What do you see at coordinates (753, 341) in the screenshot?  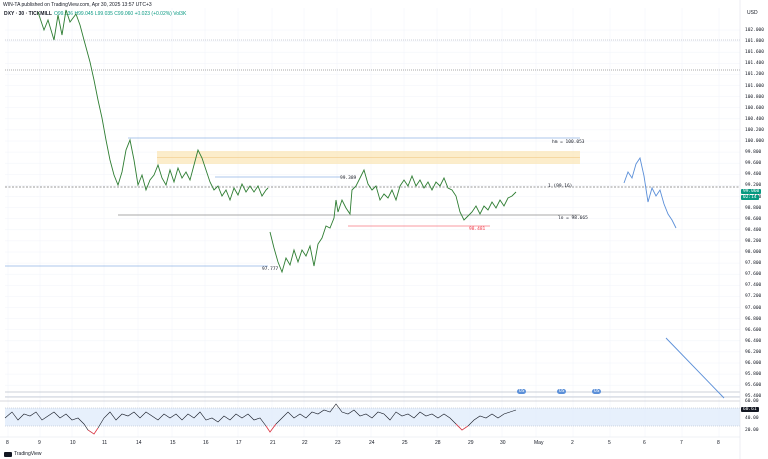 I see `price-axis-label: 96.400` at bounding box center [753, 341].